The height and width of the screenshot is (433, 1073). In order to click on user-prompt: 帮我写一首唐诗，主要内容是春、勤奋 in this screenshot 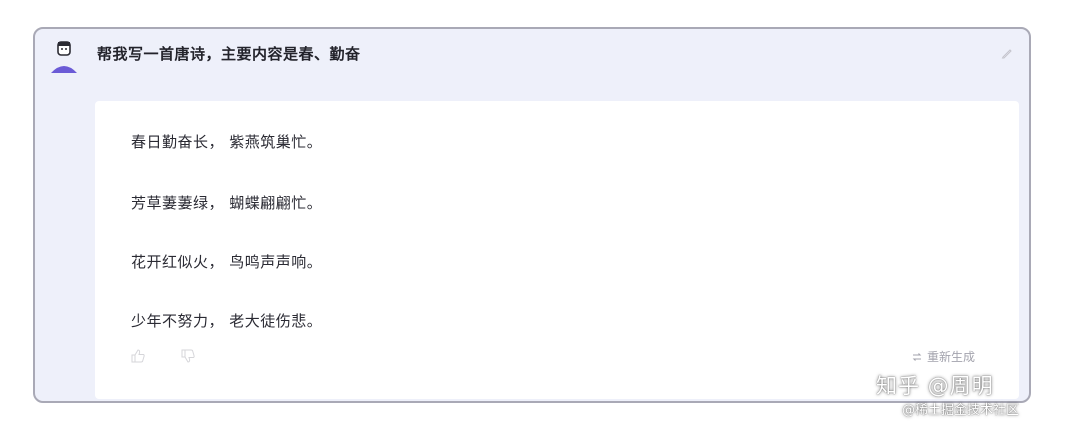, I will do `click(229, 54)`.